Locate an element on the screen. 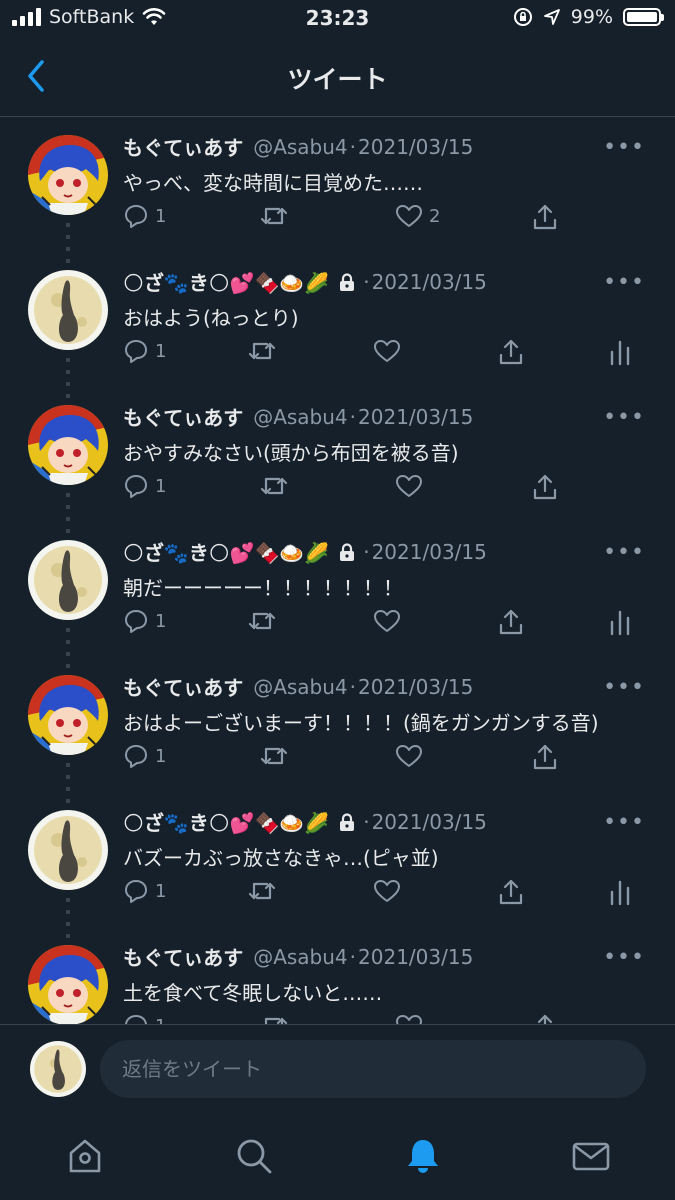 The width and height of the screenshot is (675, 1200). tab-home is located at coordinates (85, 1156).